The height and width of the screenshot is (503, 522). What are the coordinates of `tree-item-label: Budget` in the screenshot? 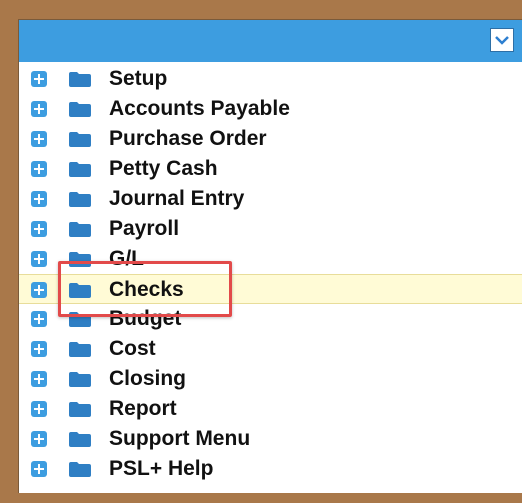 It's located at (145, 318).